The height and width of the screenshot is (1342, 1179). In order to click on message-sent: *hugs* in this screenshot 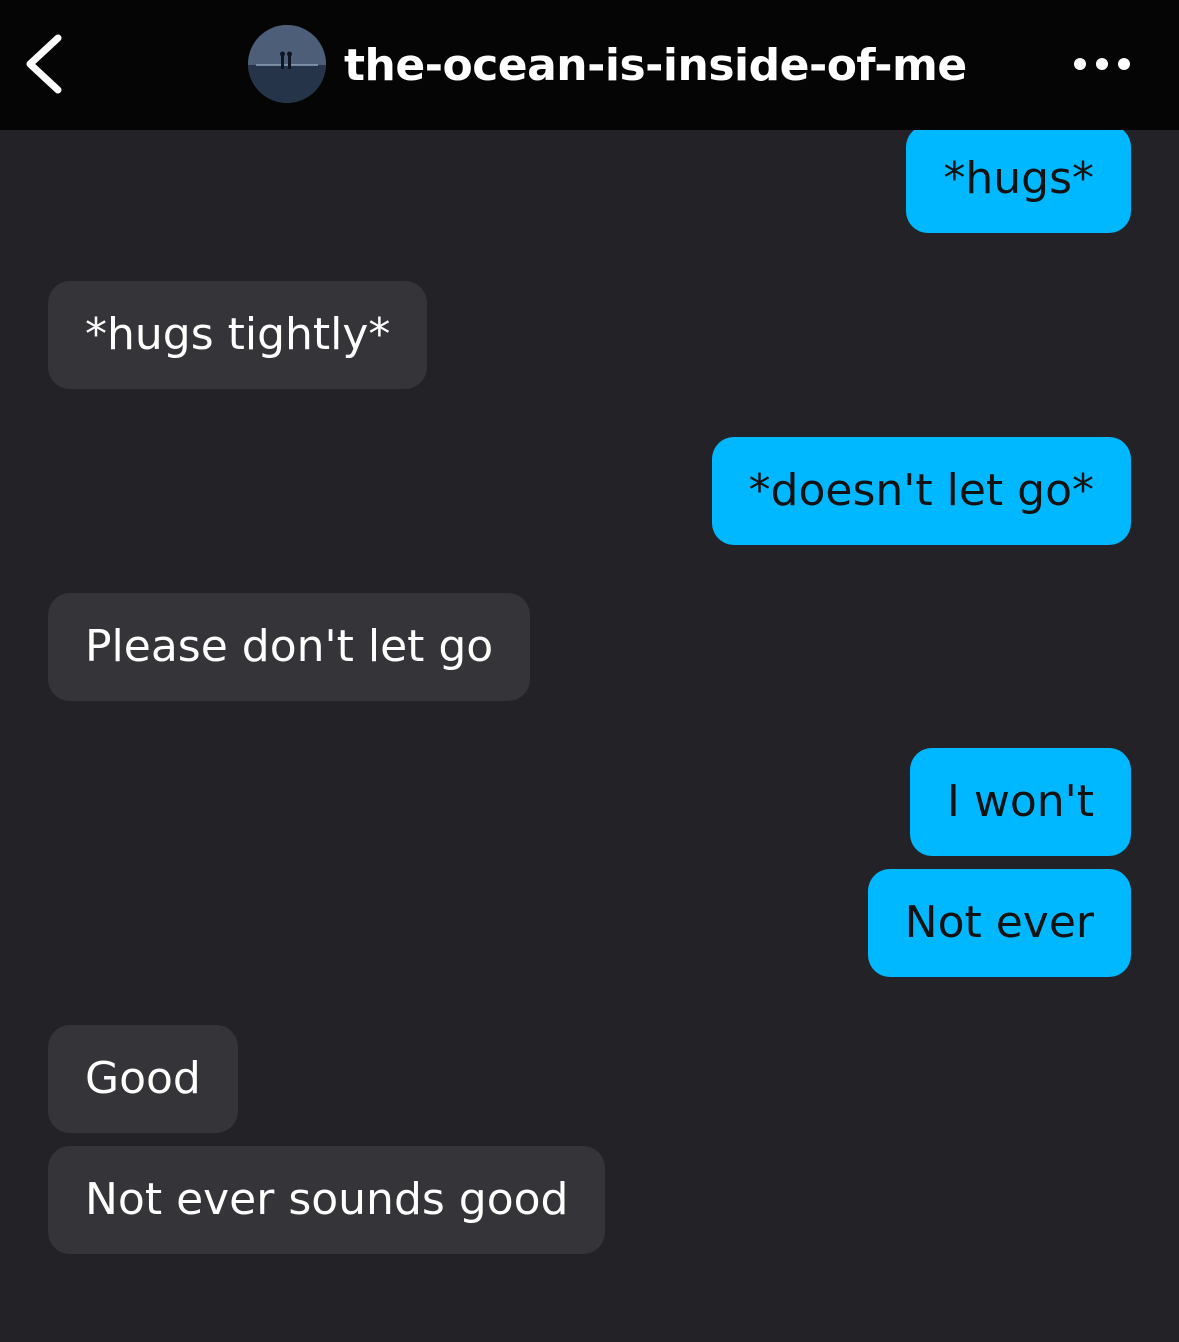, I will do `click(1018, 179)`.